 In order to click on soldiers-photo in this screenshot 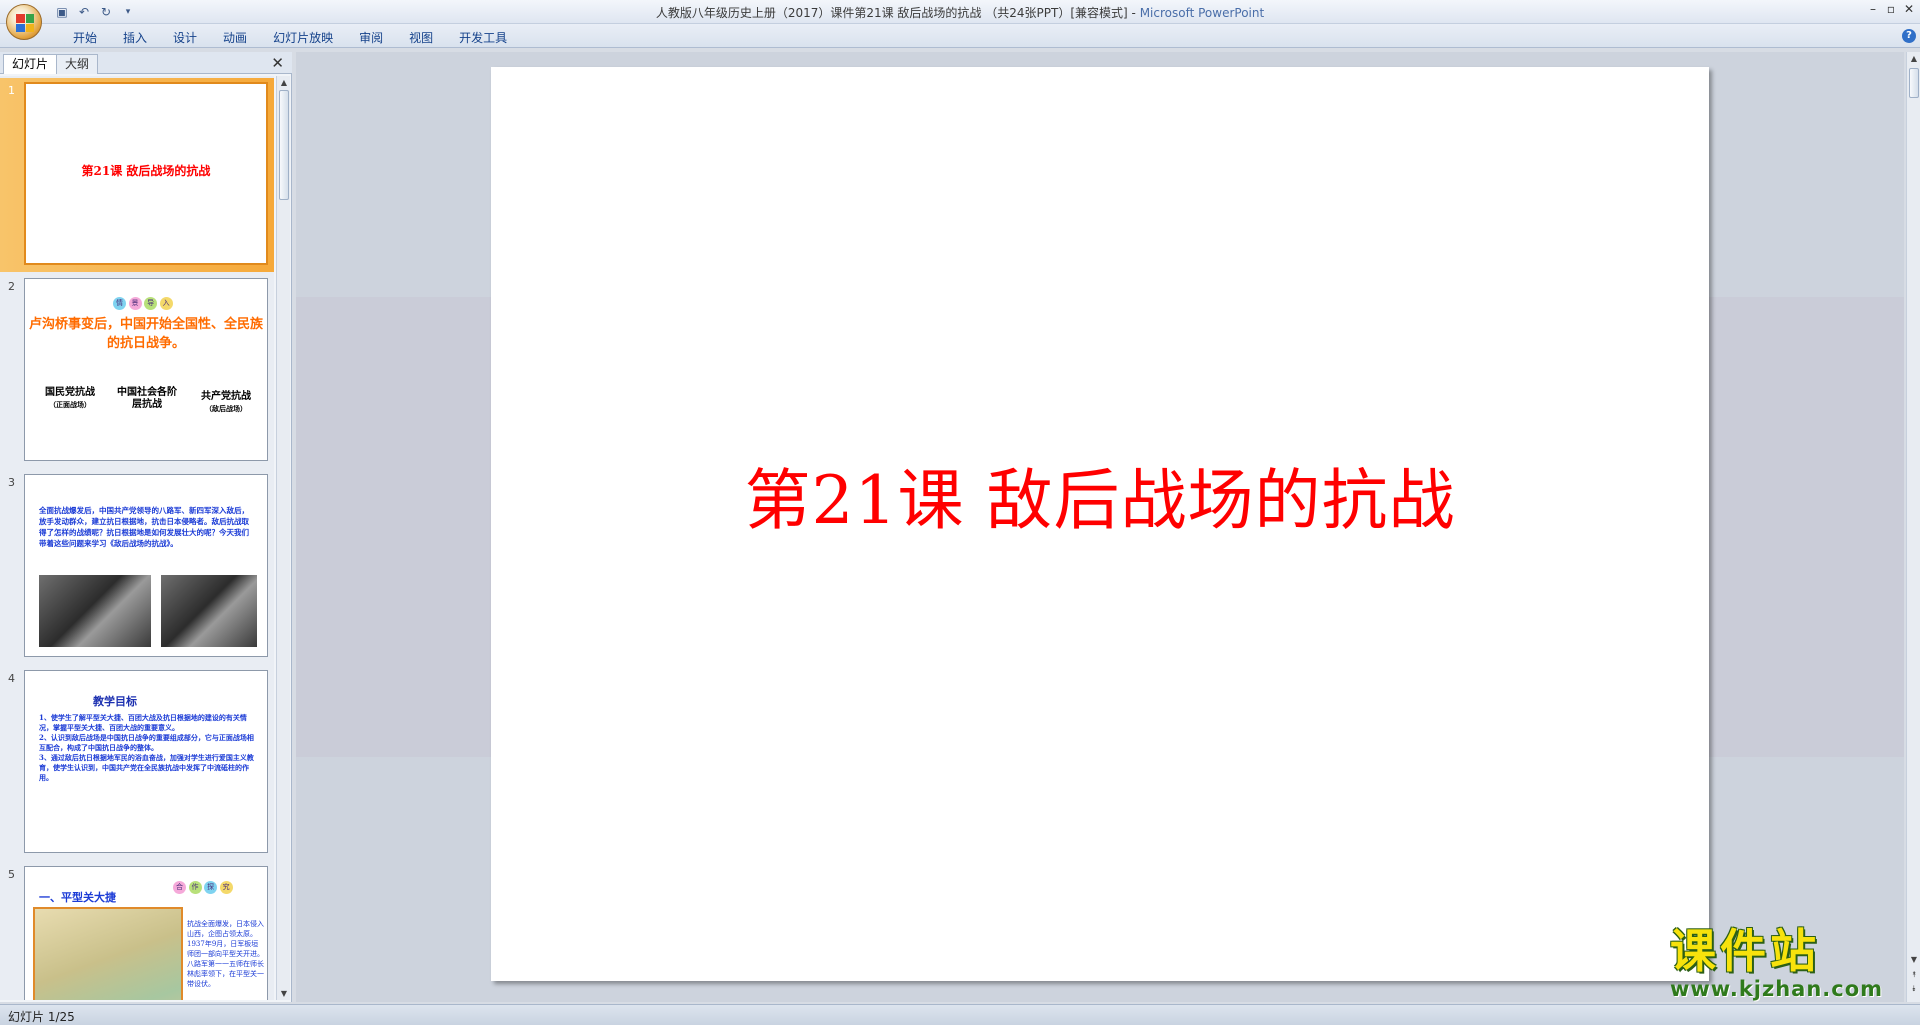, I will do `click(209, 611)`.